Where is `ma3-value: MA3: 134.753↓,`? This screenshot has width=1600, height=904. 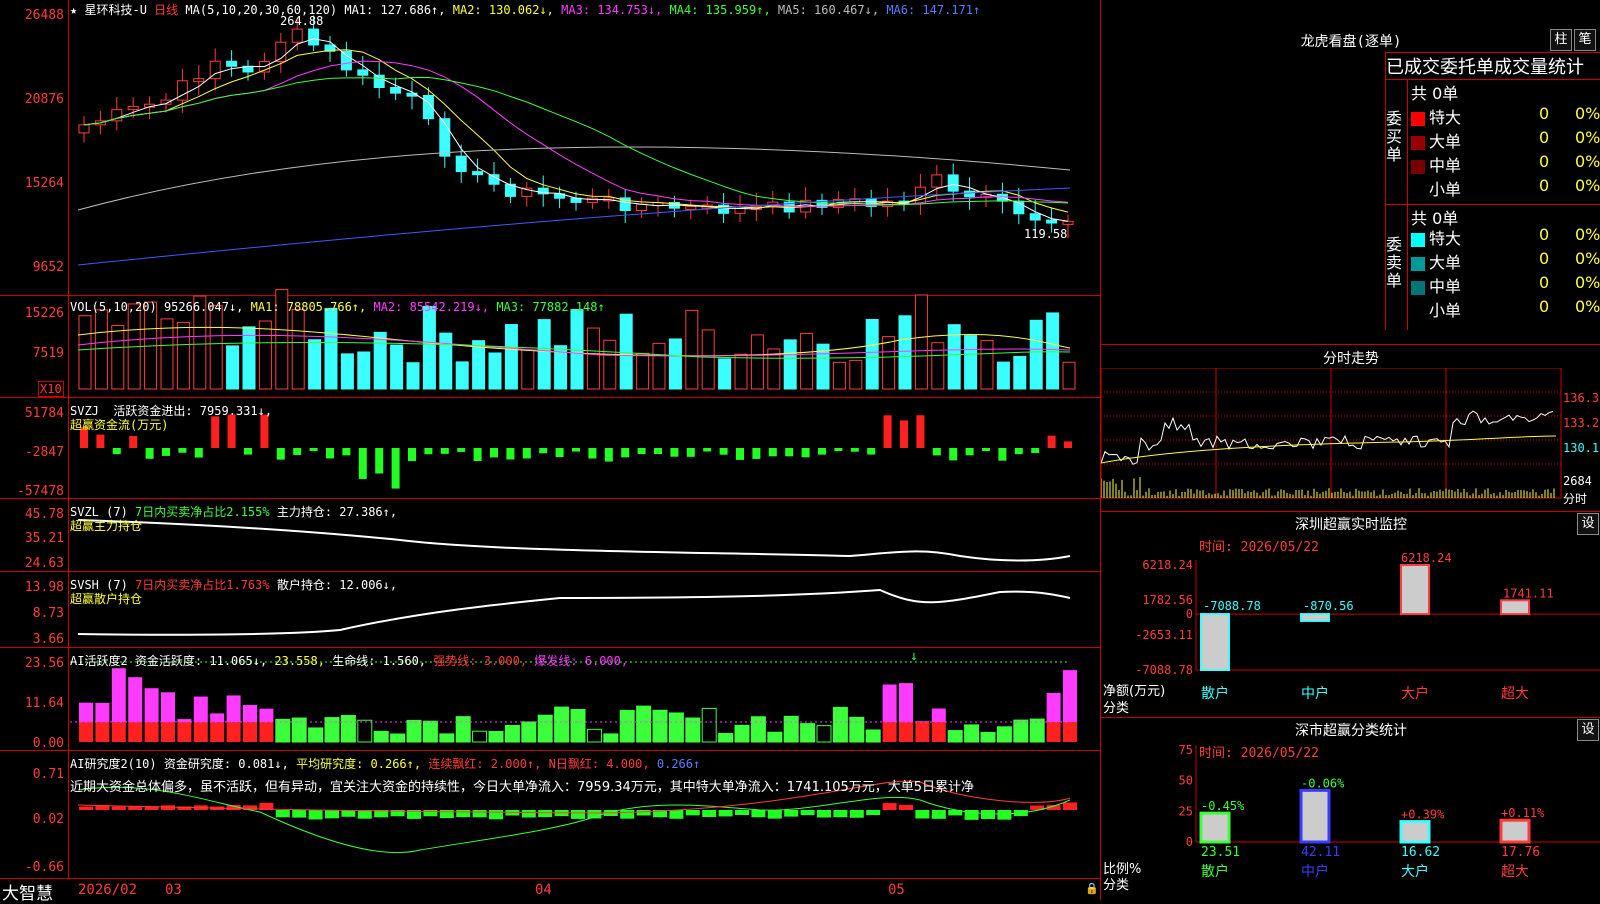 ma3-value: MA3: 134.753↓, is located at coordinates (612, 10).